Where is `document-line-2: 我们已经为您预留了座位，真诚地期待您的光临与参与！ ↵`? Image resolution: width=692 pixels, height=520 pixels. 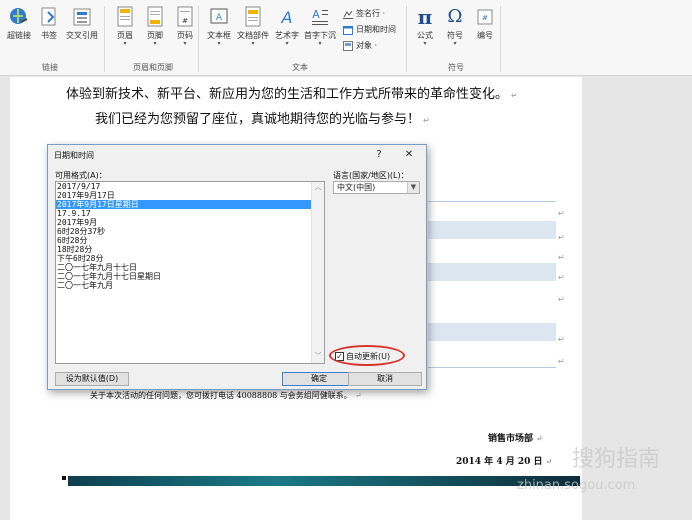 document-line-2: 我们已经为您预留了座位，真诚地期待您的光临与参与！ ↵ is located at coordinates (262, 117).